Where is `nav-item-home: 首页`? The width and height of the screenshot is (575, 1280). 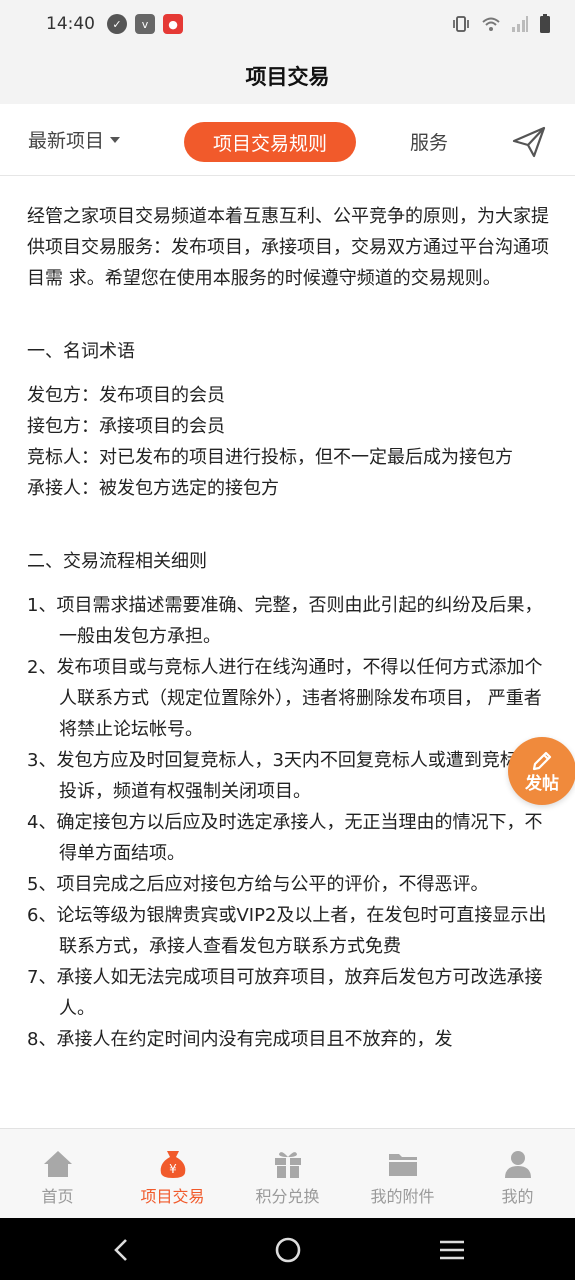 nav-item-home: 首页 is located at coordinates (57, 1173).